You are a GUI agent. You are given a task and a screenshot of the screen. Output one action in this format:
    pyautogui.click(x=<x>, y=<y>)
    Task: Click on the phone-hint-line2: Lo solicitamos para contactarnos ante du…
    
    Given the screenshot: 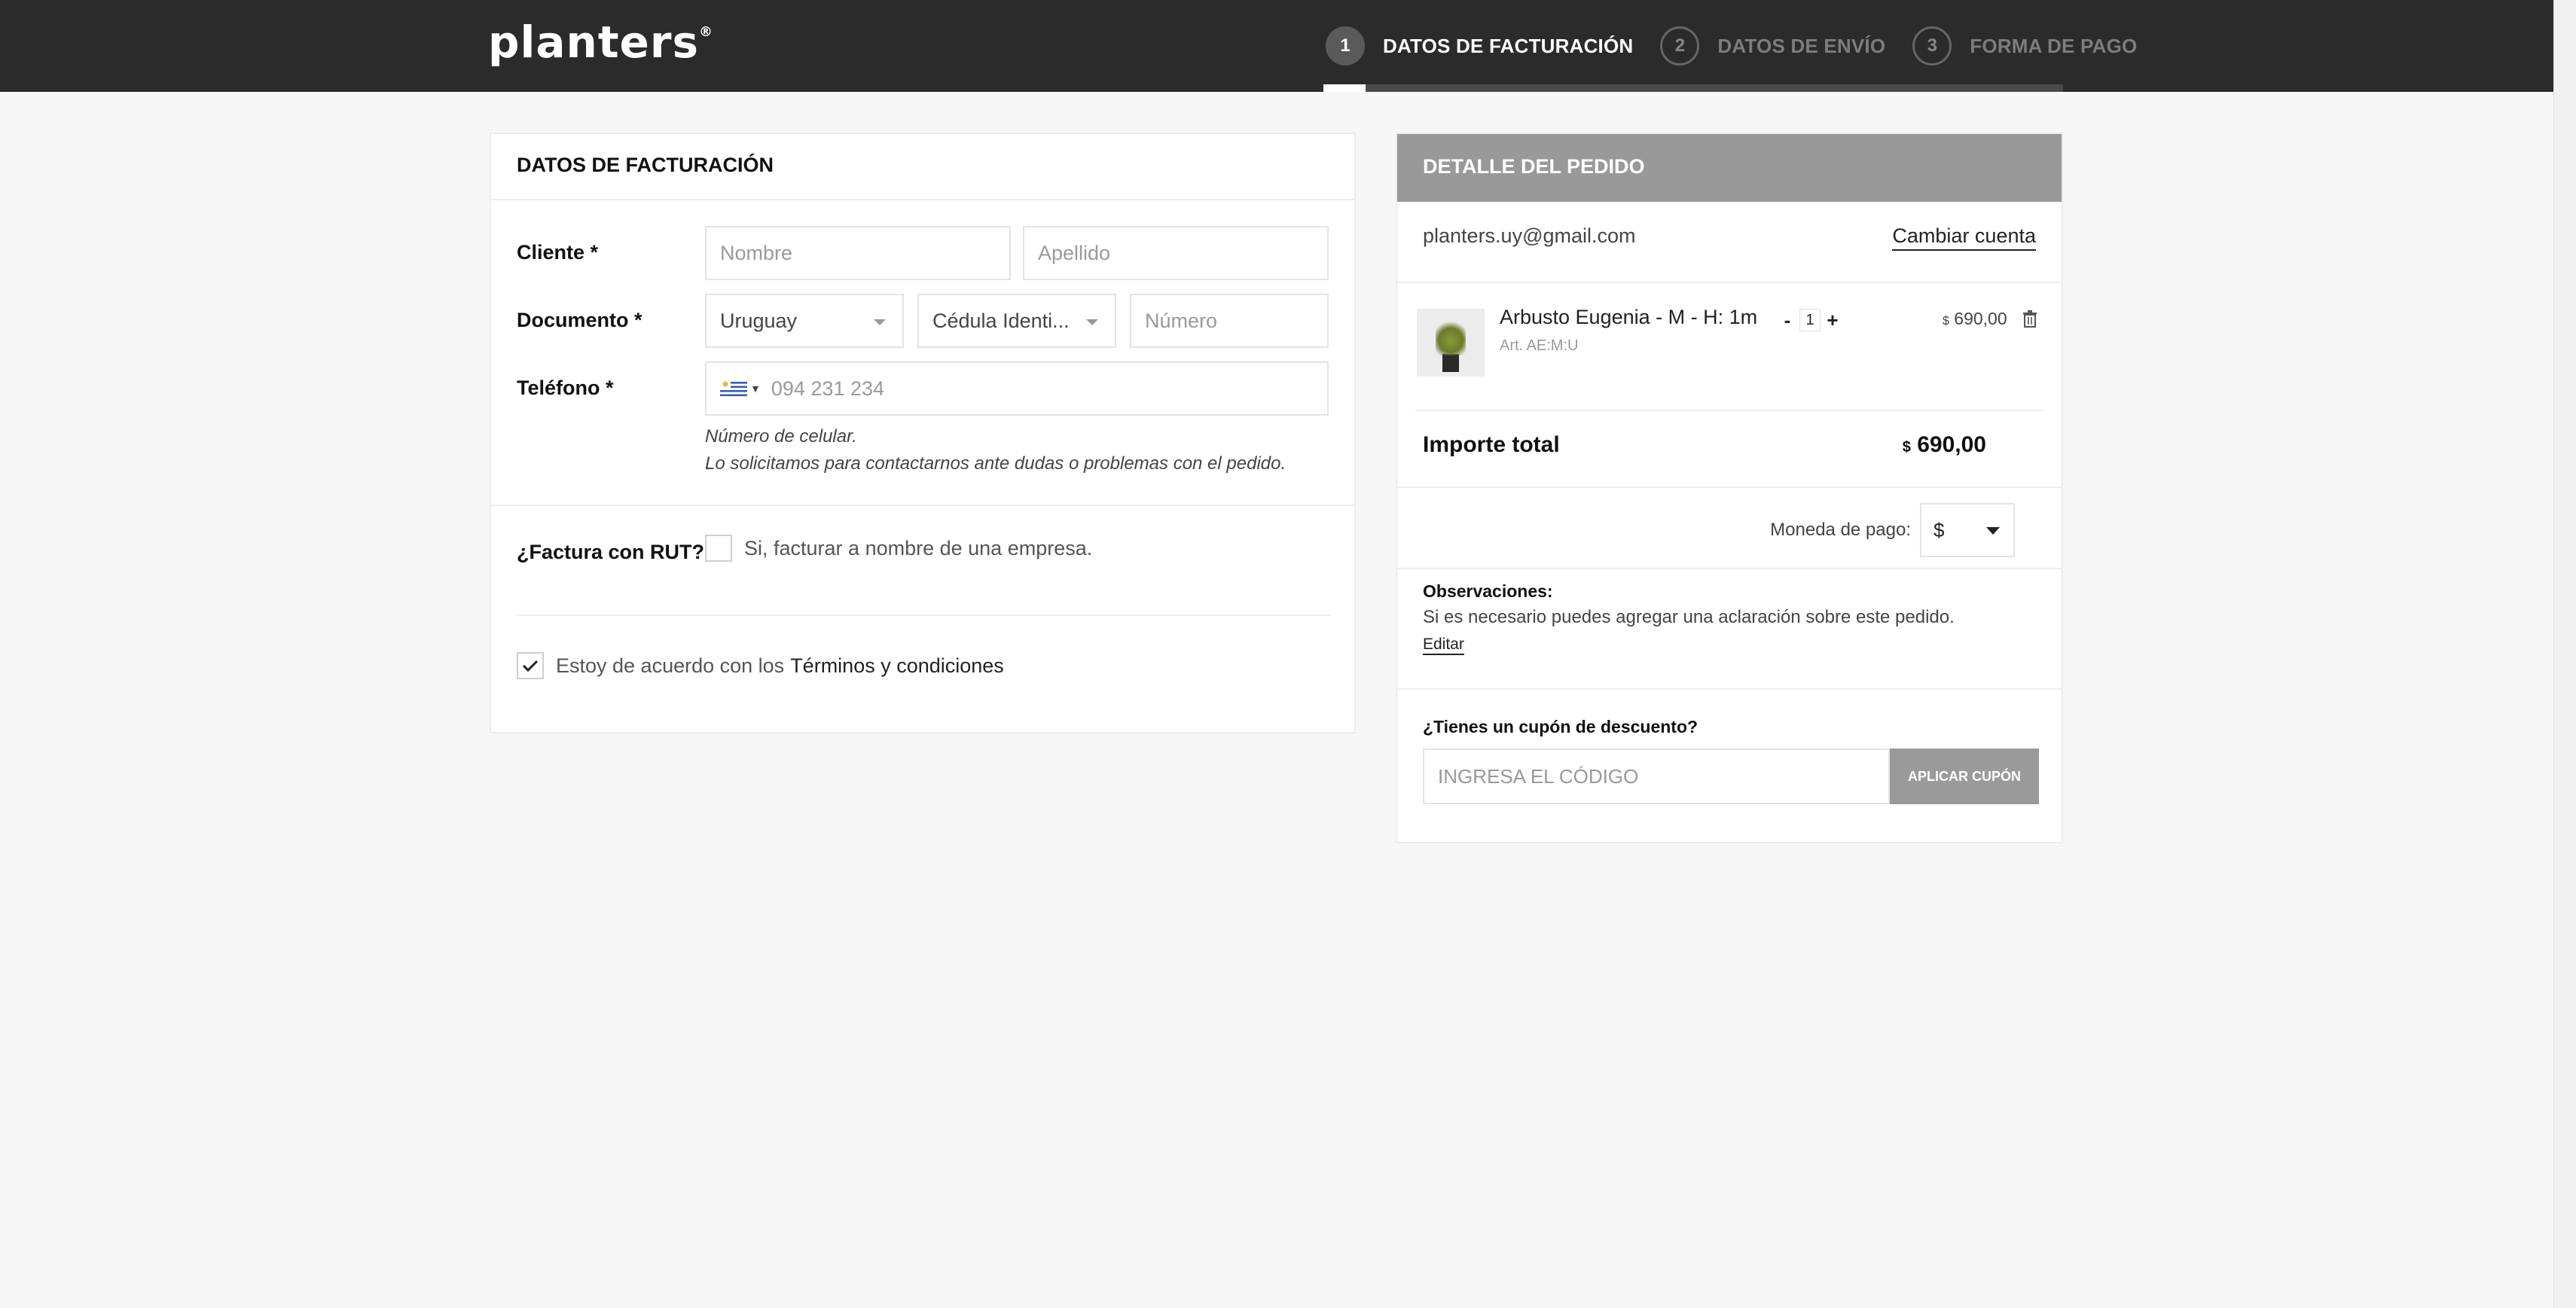 What is the action you would take?
    pyautogui.click(x=996, y=463)
    